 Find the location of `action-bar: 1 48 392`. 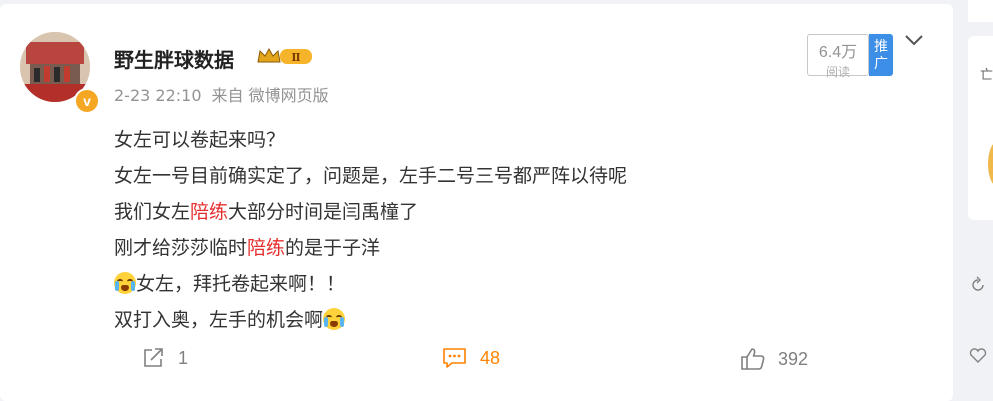

action-bar: 1 48 392 is located at coordinates (476, 363).